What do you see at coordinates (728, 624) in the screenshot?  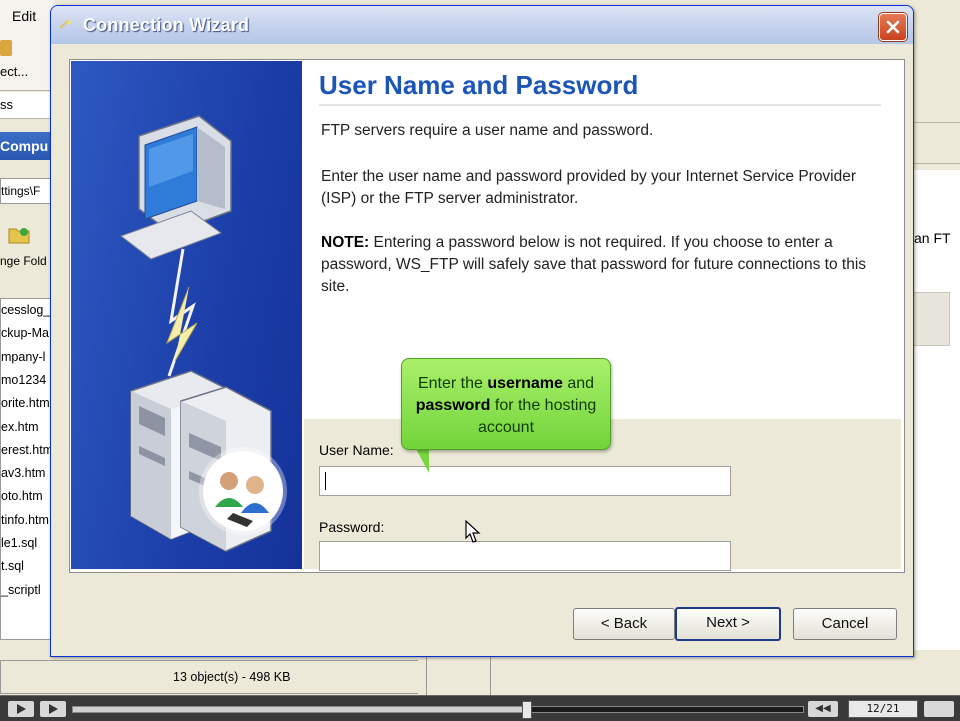 I see `next-button: Next >` at bounding box center [728, 624].